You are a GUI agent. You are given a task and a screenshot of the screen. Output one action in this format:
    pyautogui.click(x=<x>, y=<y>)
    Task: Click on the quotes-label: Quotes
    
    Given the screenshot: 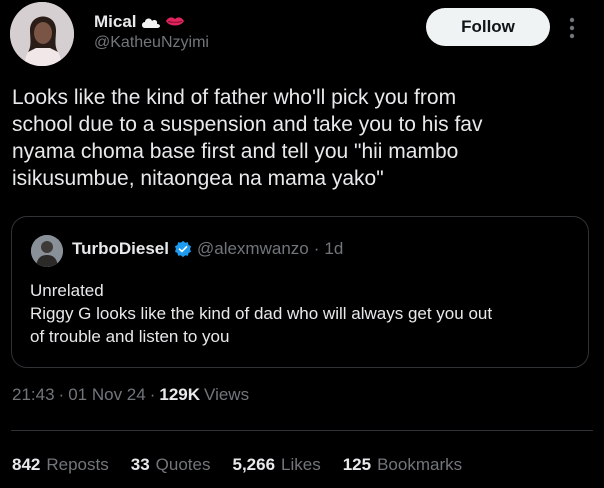 What is the action you would take?
    pyautogui.click(x=183, y=464)
    